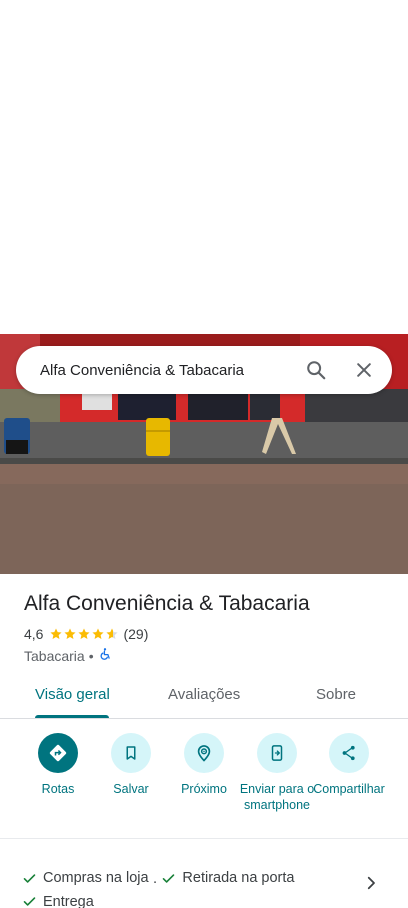 Image resolution: width=408 pixels, height=908 pixels. Describe the element at coordinates (34, 634) in the screenshot. I see `rating-value: 4,6` at that location.